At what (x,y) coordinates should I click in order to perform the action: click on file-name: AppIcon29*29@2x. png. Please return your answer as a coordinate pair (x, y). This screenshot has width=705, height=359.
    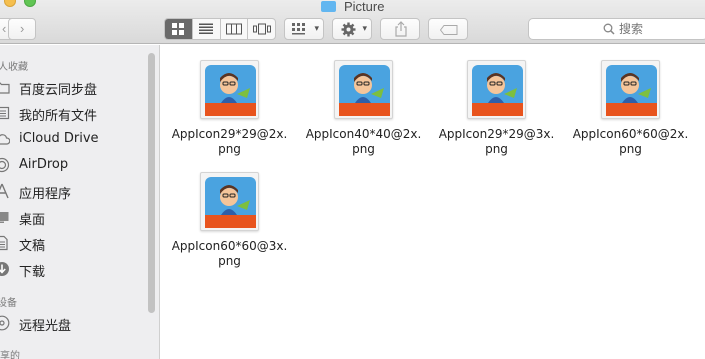
    Looking at the image, I should click on (229, 142).